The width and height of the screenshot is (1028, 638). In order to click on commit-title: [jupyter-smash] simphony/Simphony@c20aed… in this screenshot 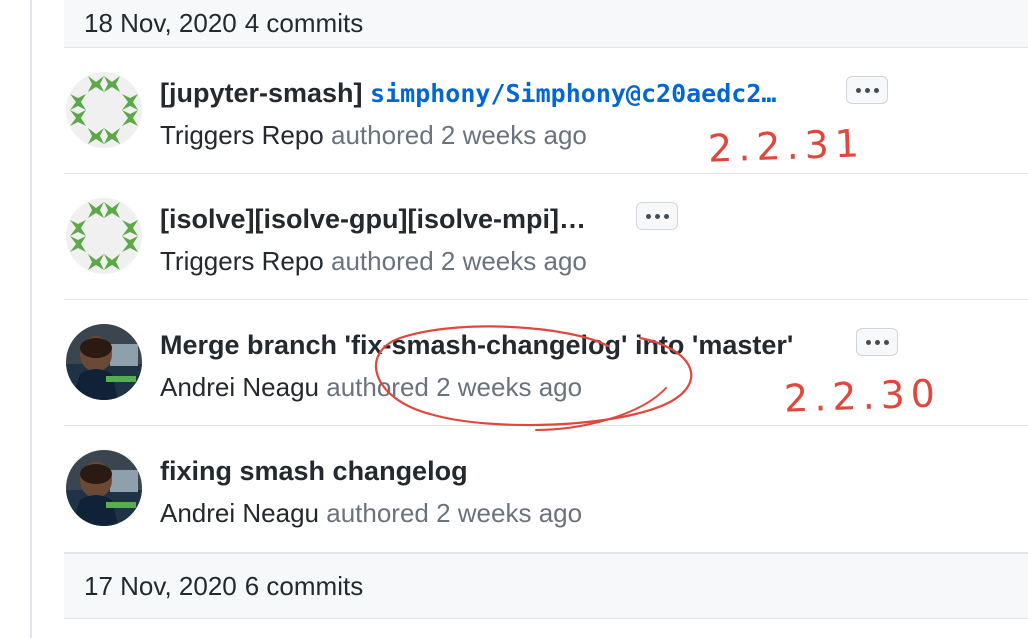, I will do `click(468, 93)`.